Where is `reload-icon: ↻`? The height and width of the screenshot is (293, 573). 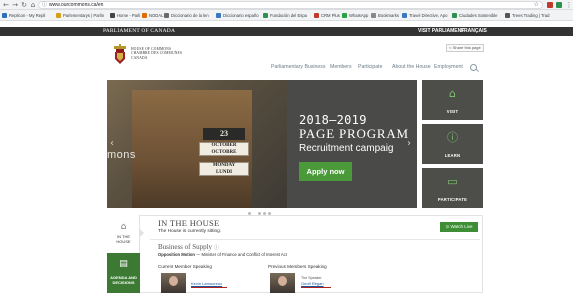 reload-icon: ↻ is located at coordinates (24, 5).